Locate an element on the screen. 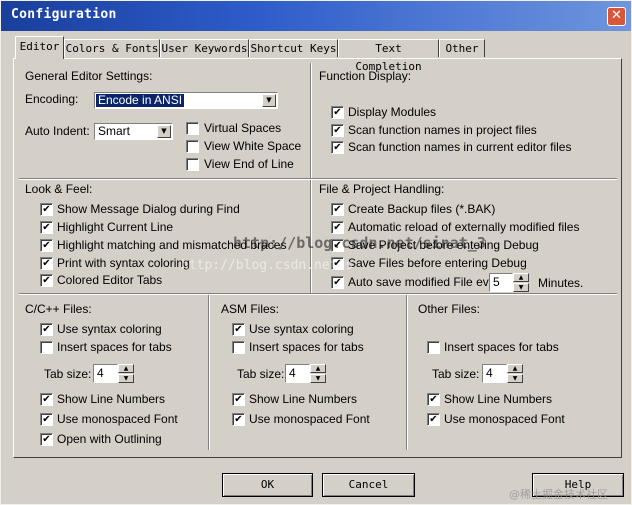  cpp-insert-spaces-label: Insert spaces for tabs is located at coordinates (114, 347).